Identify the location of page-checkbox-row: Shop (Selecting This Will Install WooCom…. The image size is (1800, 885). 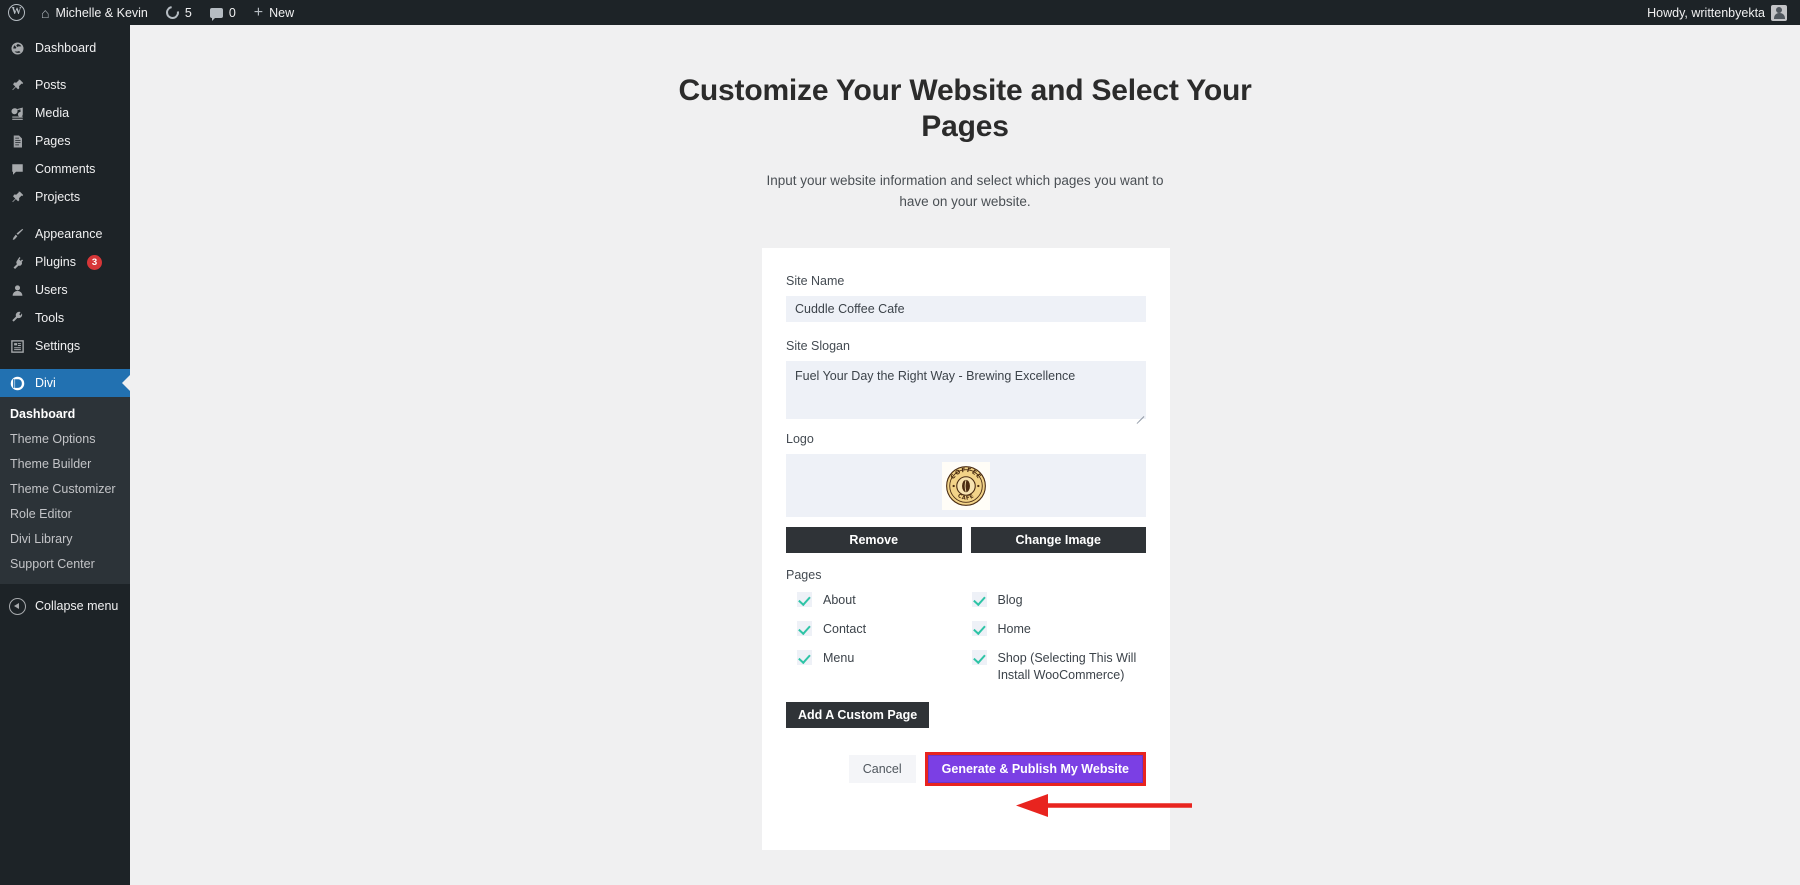
(1059, 667).